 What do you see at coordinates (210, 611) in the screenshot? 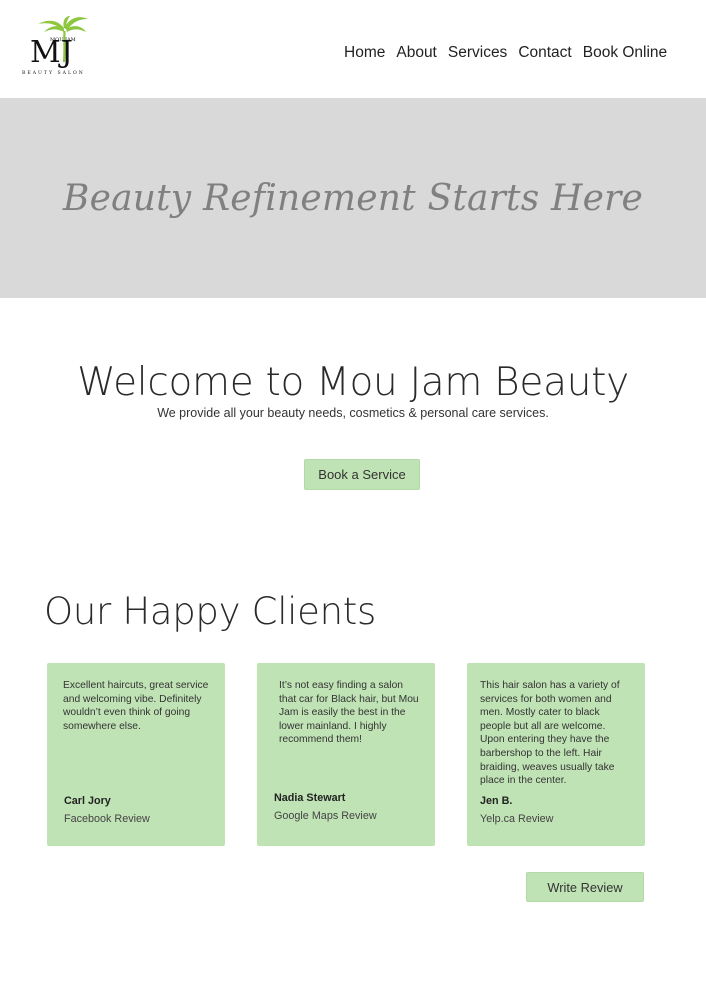
I see `clients-section-title: Our Happy Clients` at bounding box center [210, 611].